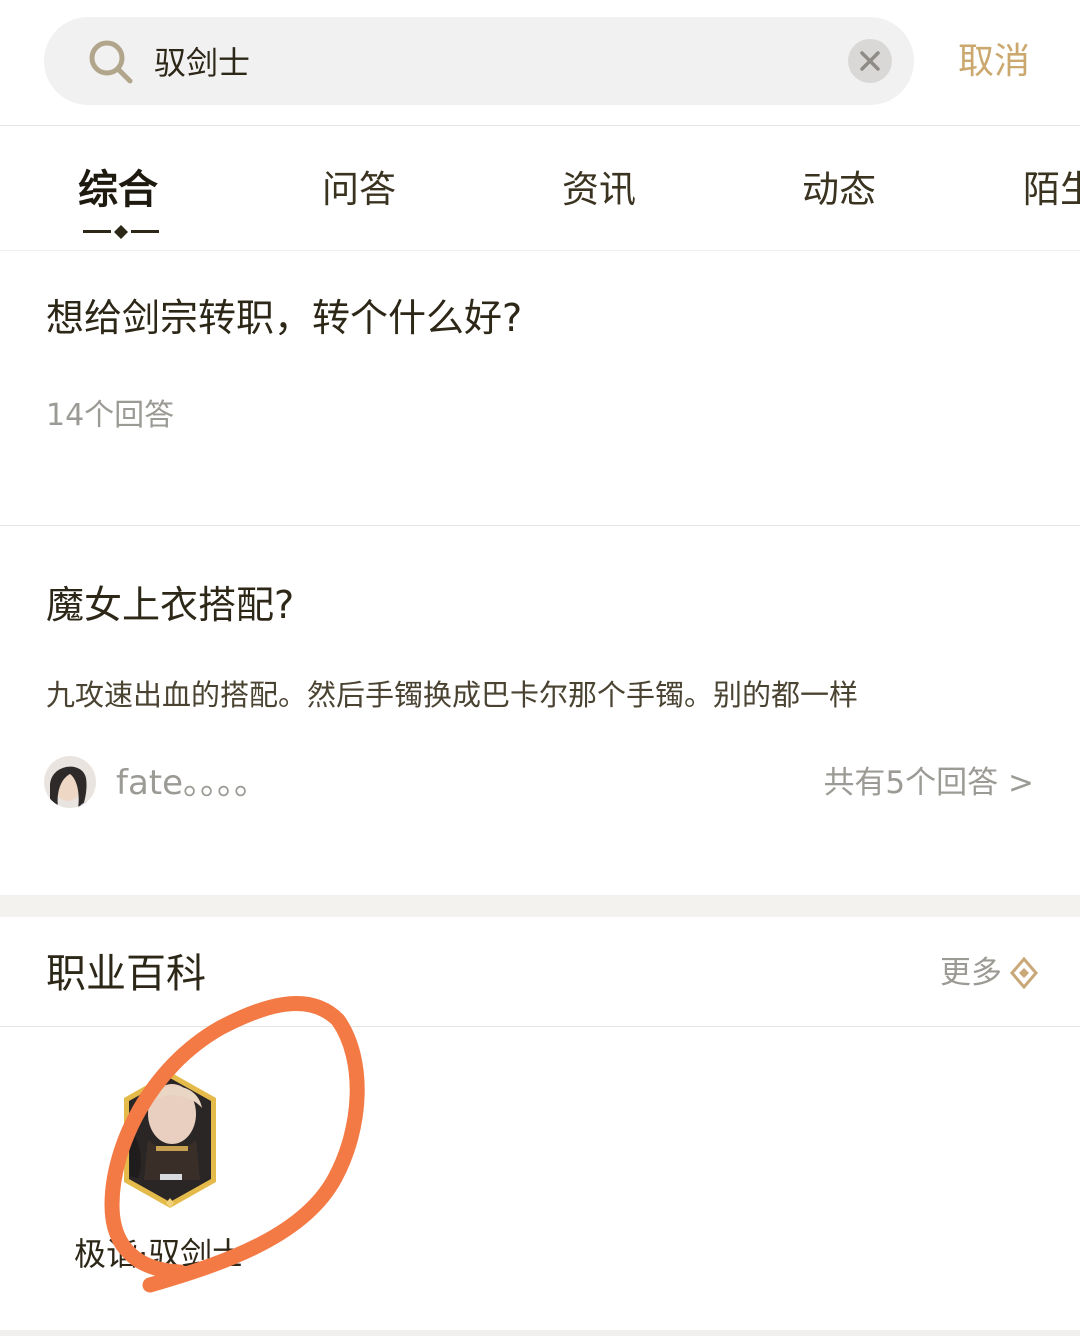 This screenshot has width=1080, height=1336. I want to click on tab-all: 综合, so click(118, 190).